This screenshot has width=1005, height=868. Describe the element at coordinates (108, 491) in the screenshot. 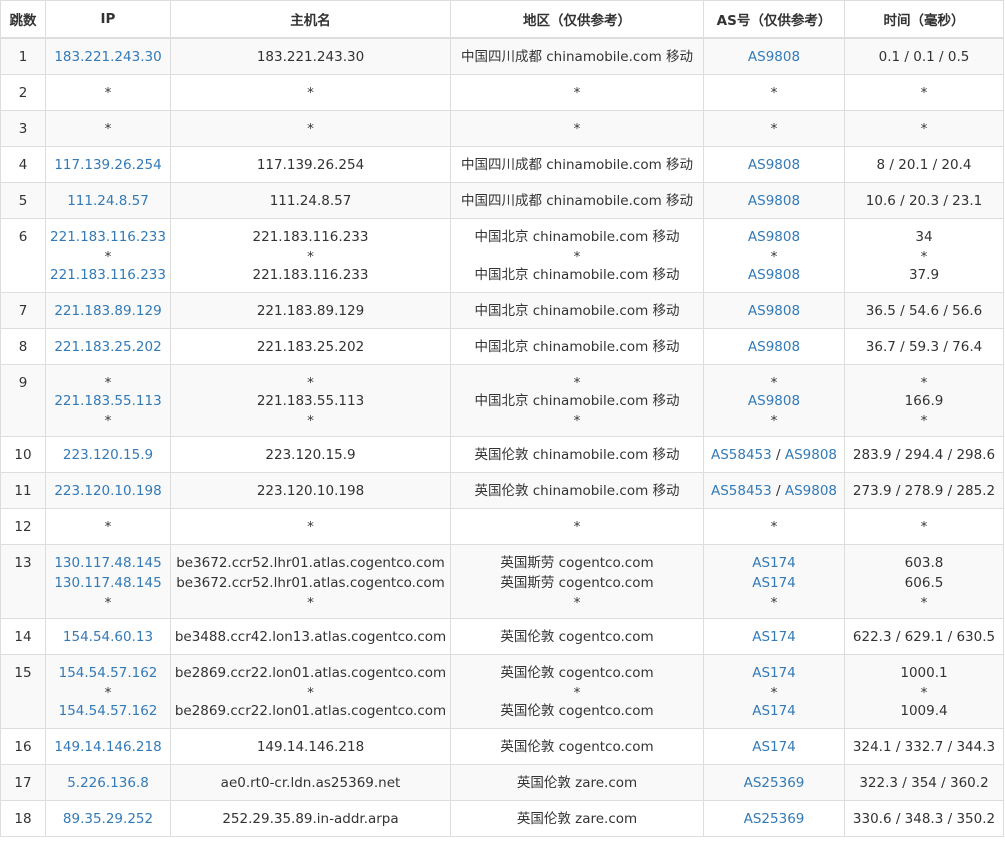

I see `ip-link: 223.120.10.198` at that location.